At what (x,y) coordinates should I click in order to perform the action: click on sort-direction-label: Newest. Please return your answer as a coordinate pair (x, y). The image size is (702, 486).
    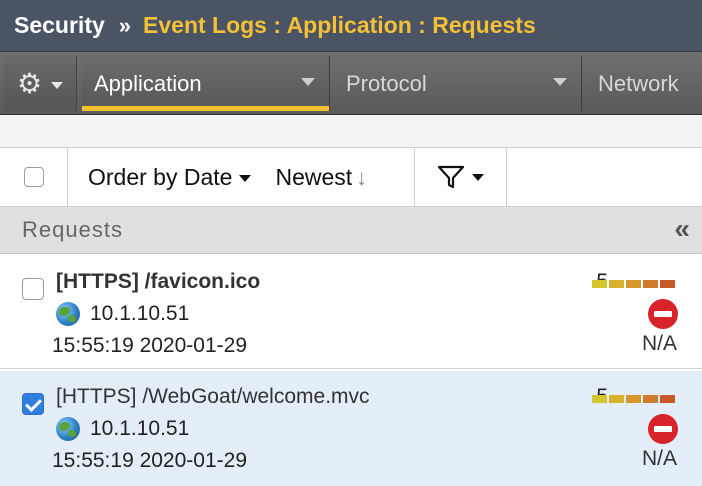
    Looking at the image, I should click on (314, 176).